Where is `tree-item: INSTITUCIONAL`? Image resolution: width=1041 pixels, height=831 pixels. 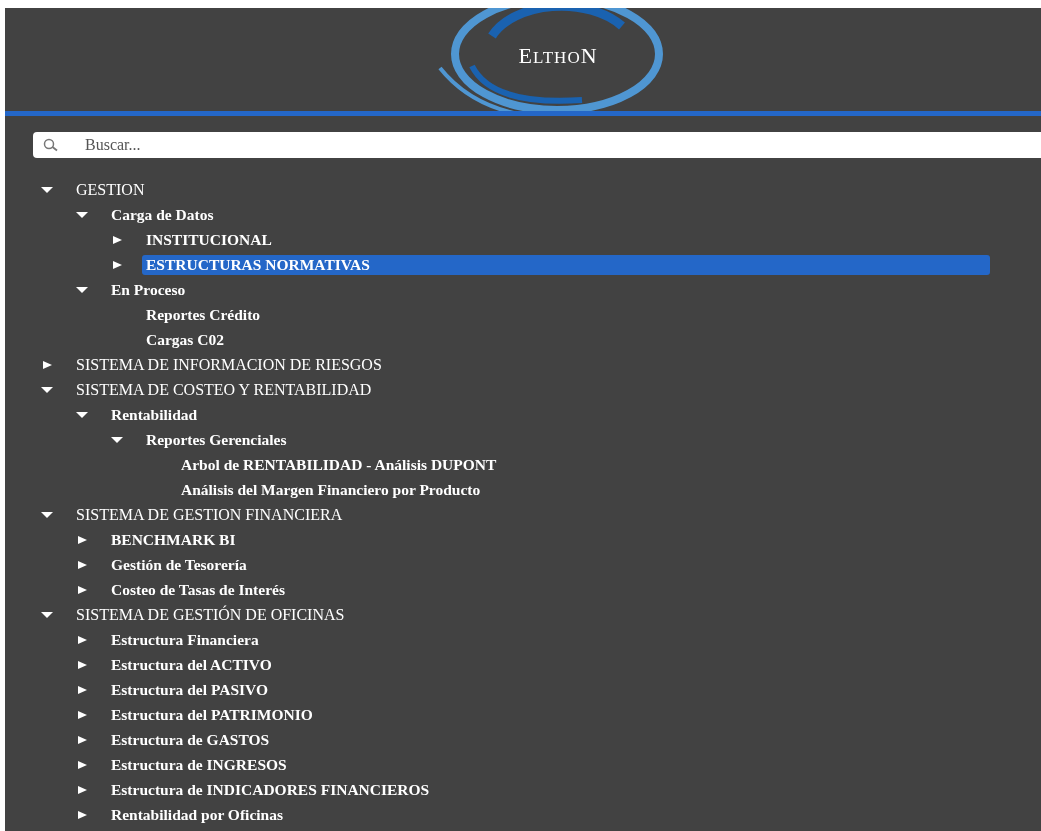
tree-item: INSTITUCIONAL is located at coordinates (209, 239).